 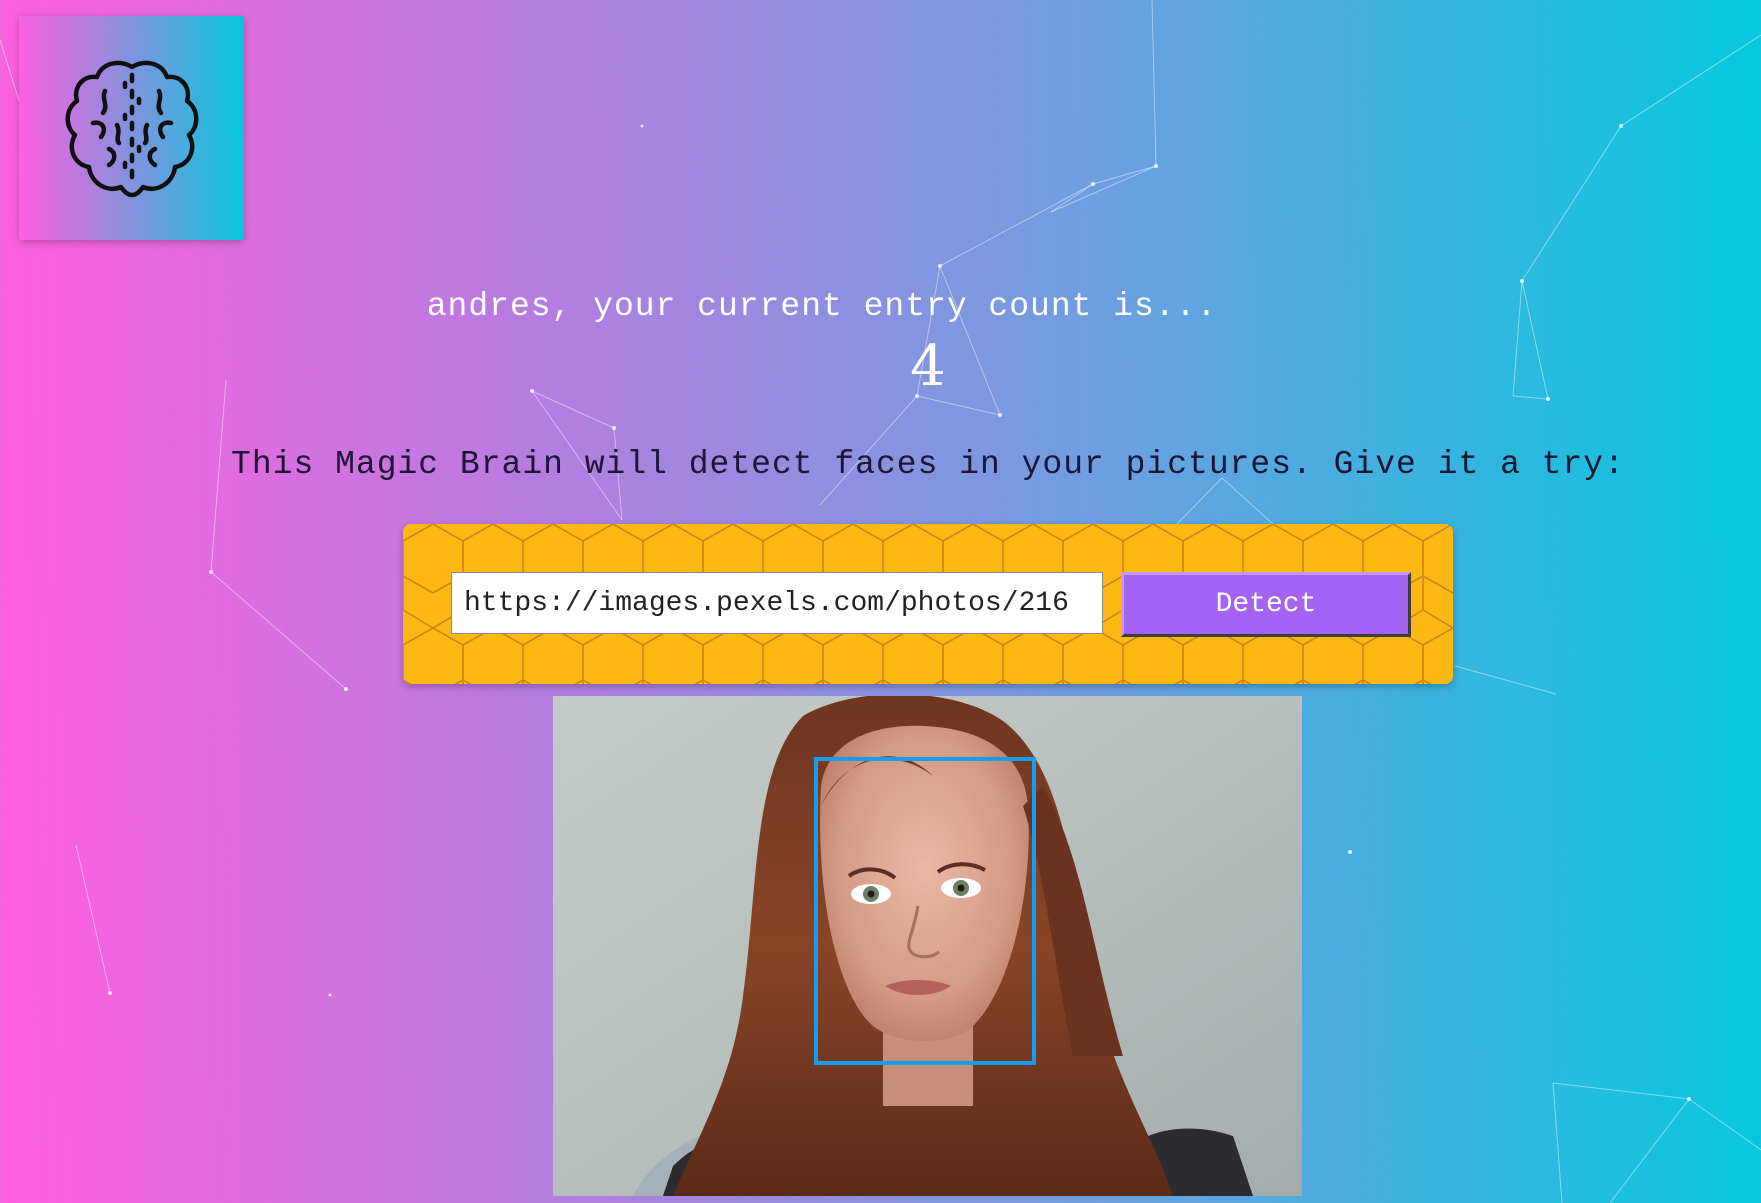 I want to click on image-url-input, so click(x=777, y=603).